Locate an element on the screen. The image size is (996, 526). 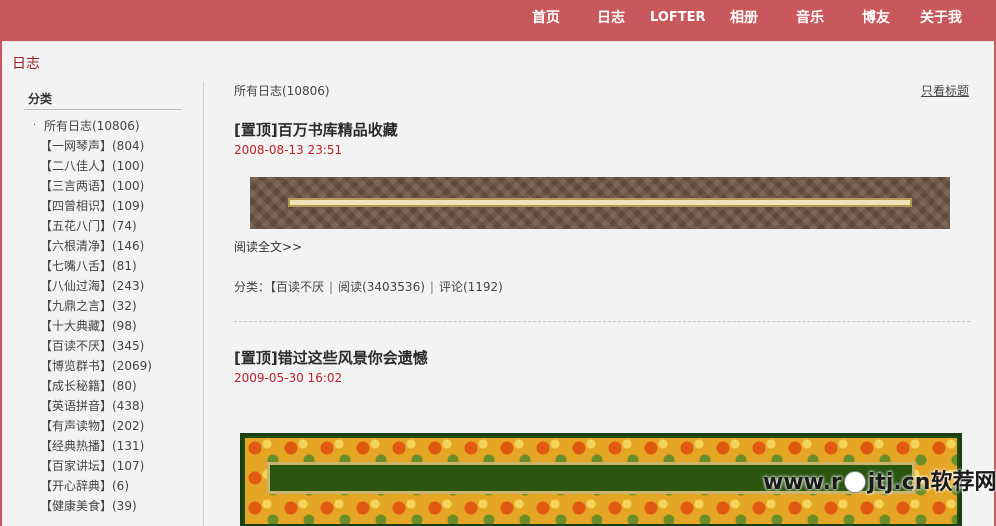
category-item: 【十大典藏】(98) is located at coordinates (103, 326).